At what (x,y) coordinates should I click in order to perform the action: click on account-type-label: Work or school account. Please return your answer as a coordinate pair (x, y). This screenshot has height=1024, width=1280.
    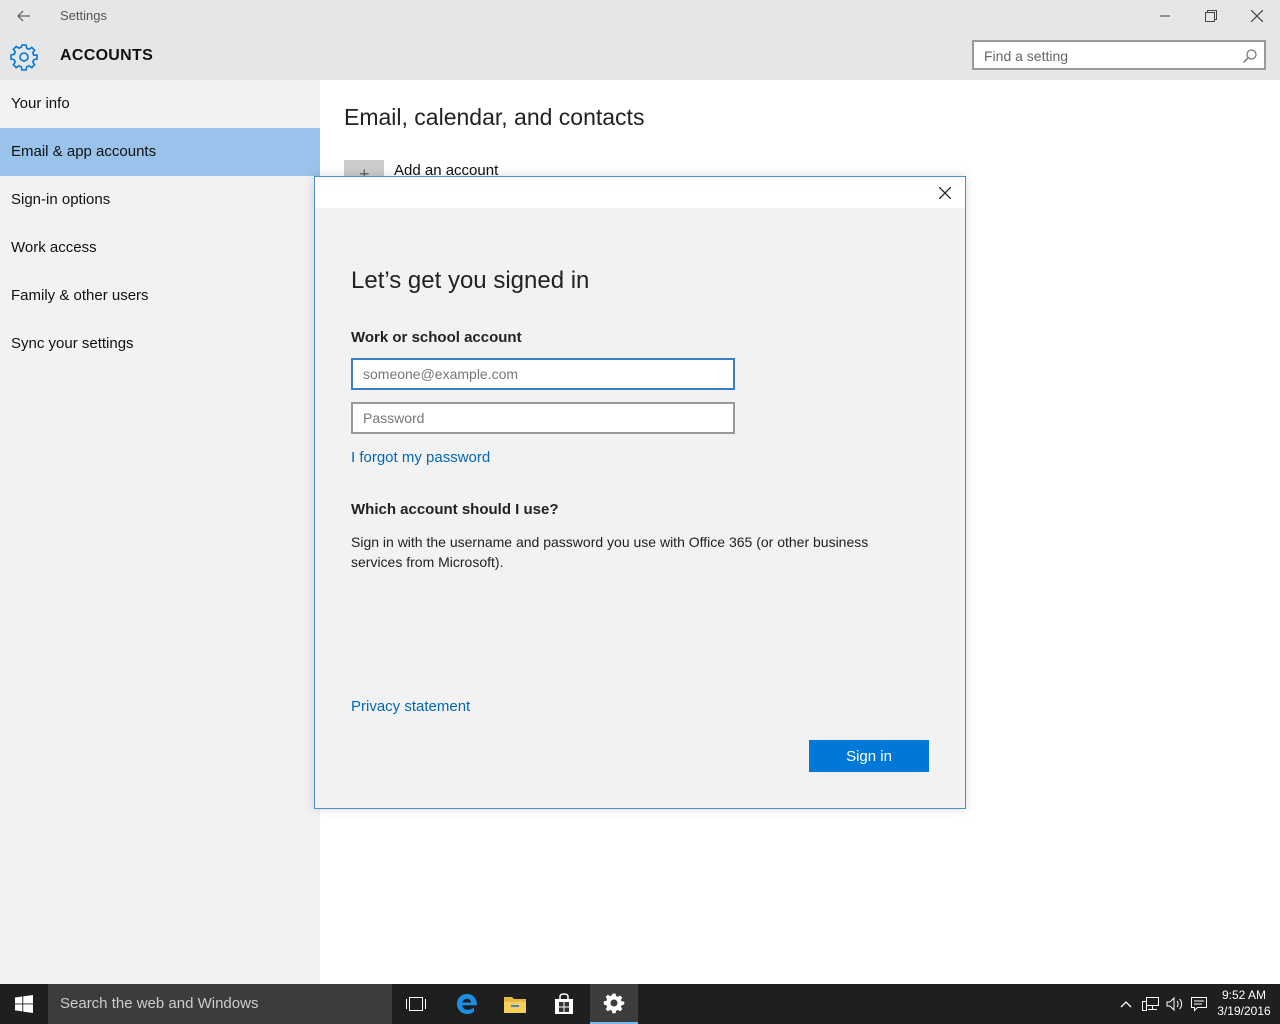
    Looking at the image, I should click on (436, 337).